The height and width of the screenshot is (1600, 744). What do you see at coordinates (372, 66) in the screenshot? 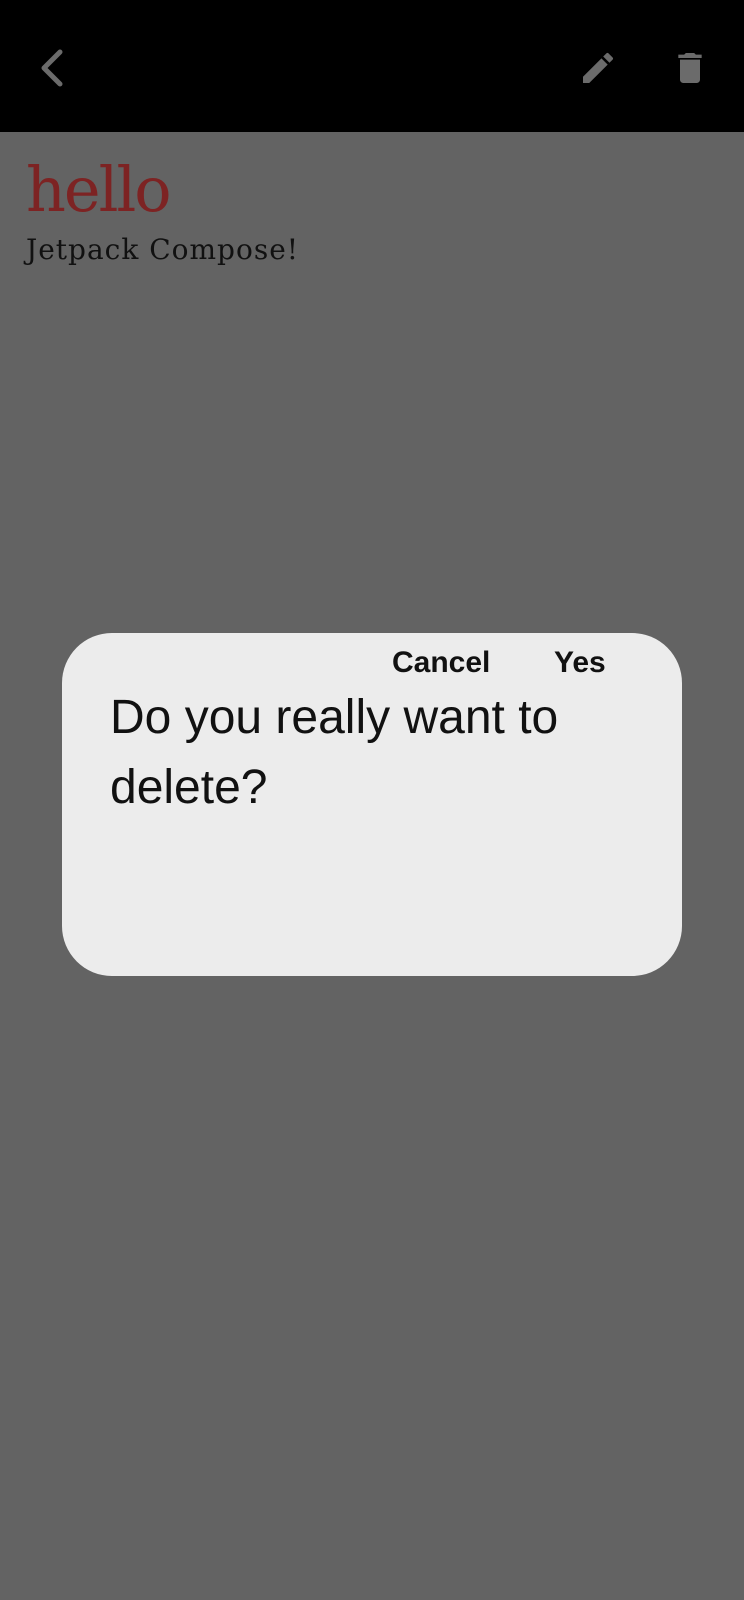
I see `top-app-bar` at bounding box center [372, 66].